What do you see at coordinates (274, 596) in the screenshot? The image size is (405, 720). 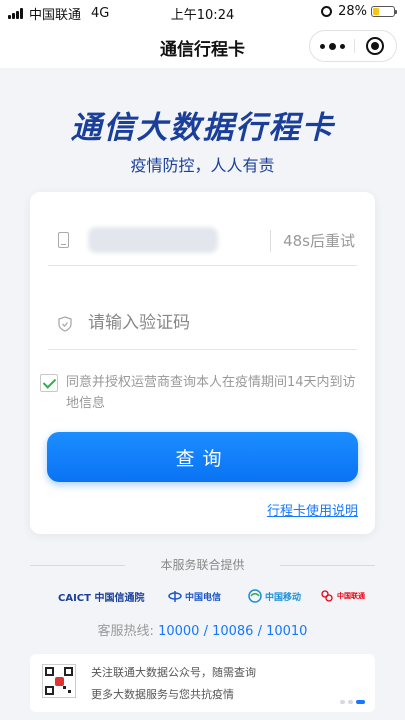 I see `china-mobile-logo: 中国移动` at bounding box center [274, 596].